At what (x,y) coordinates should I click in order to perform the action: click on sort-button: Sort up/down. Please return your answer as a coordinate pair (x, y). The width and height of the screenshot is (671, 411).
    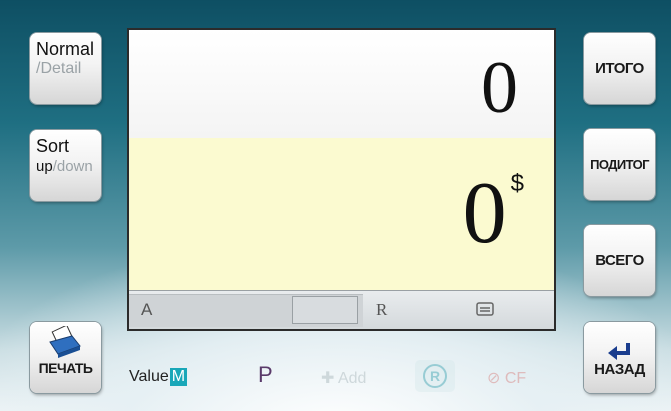
    Looking at the image, I should click on (65, 165).